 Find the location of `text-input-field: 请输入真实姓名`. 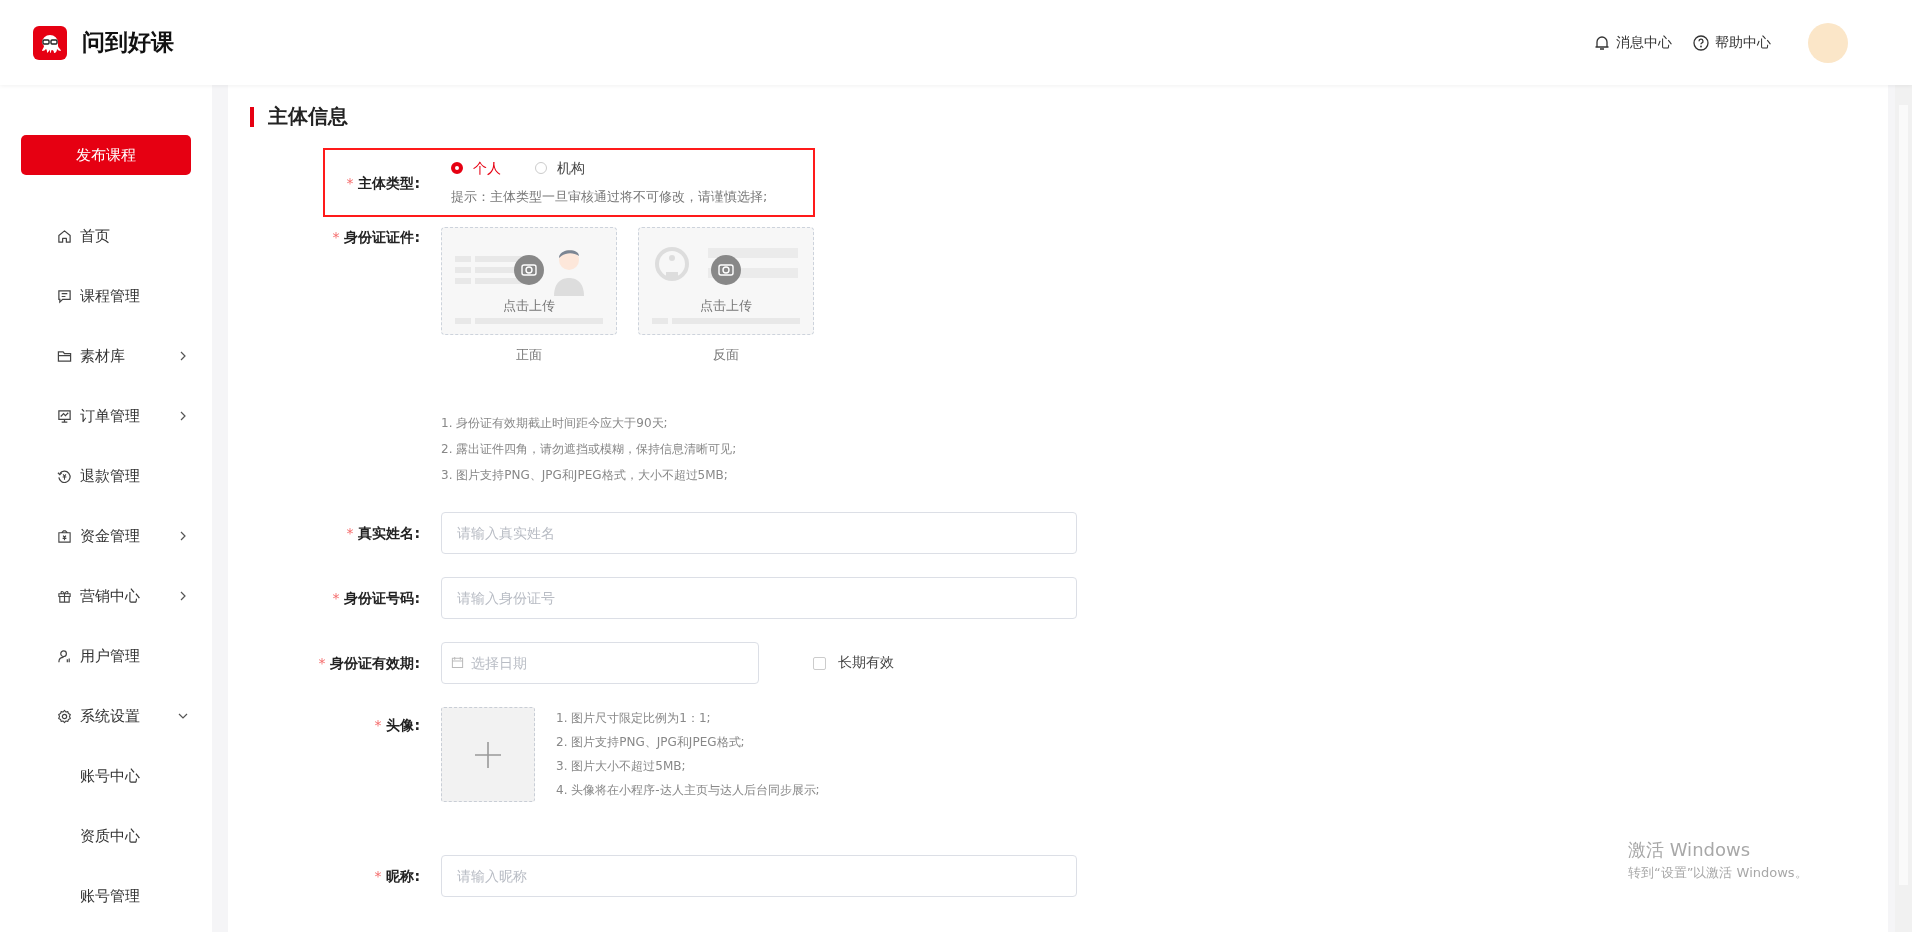

text-input-field: 请输入真实姓名 is located at coordinates (759, 533).